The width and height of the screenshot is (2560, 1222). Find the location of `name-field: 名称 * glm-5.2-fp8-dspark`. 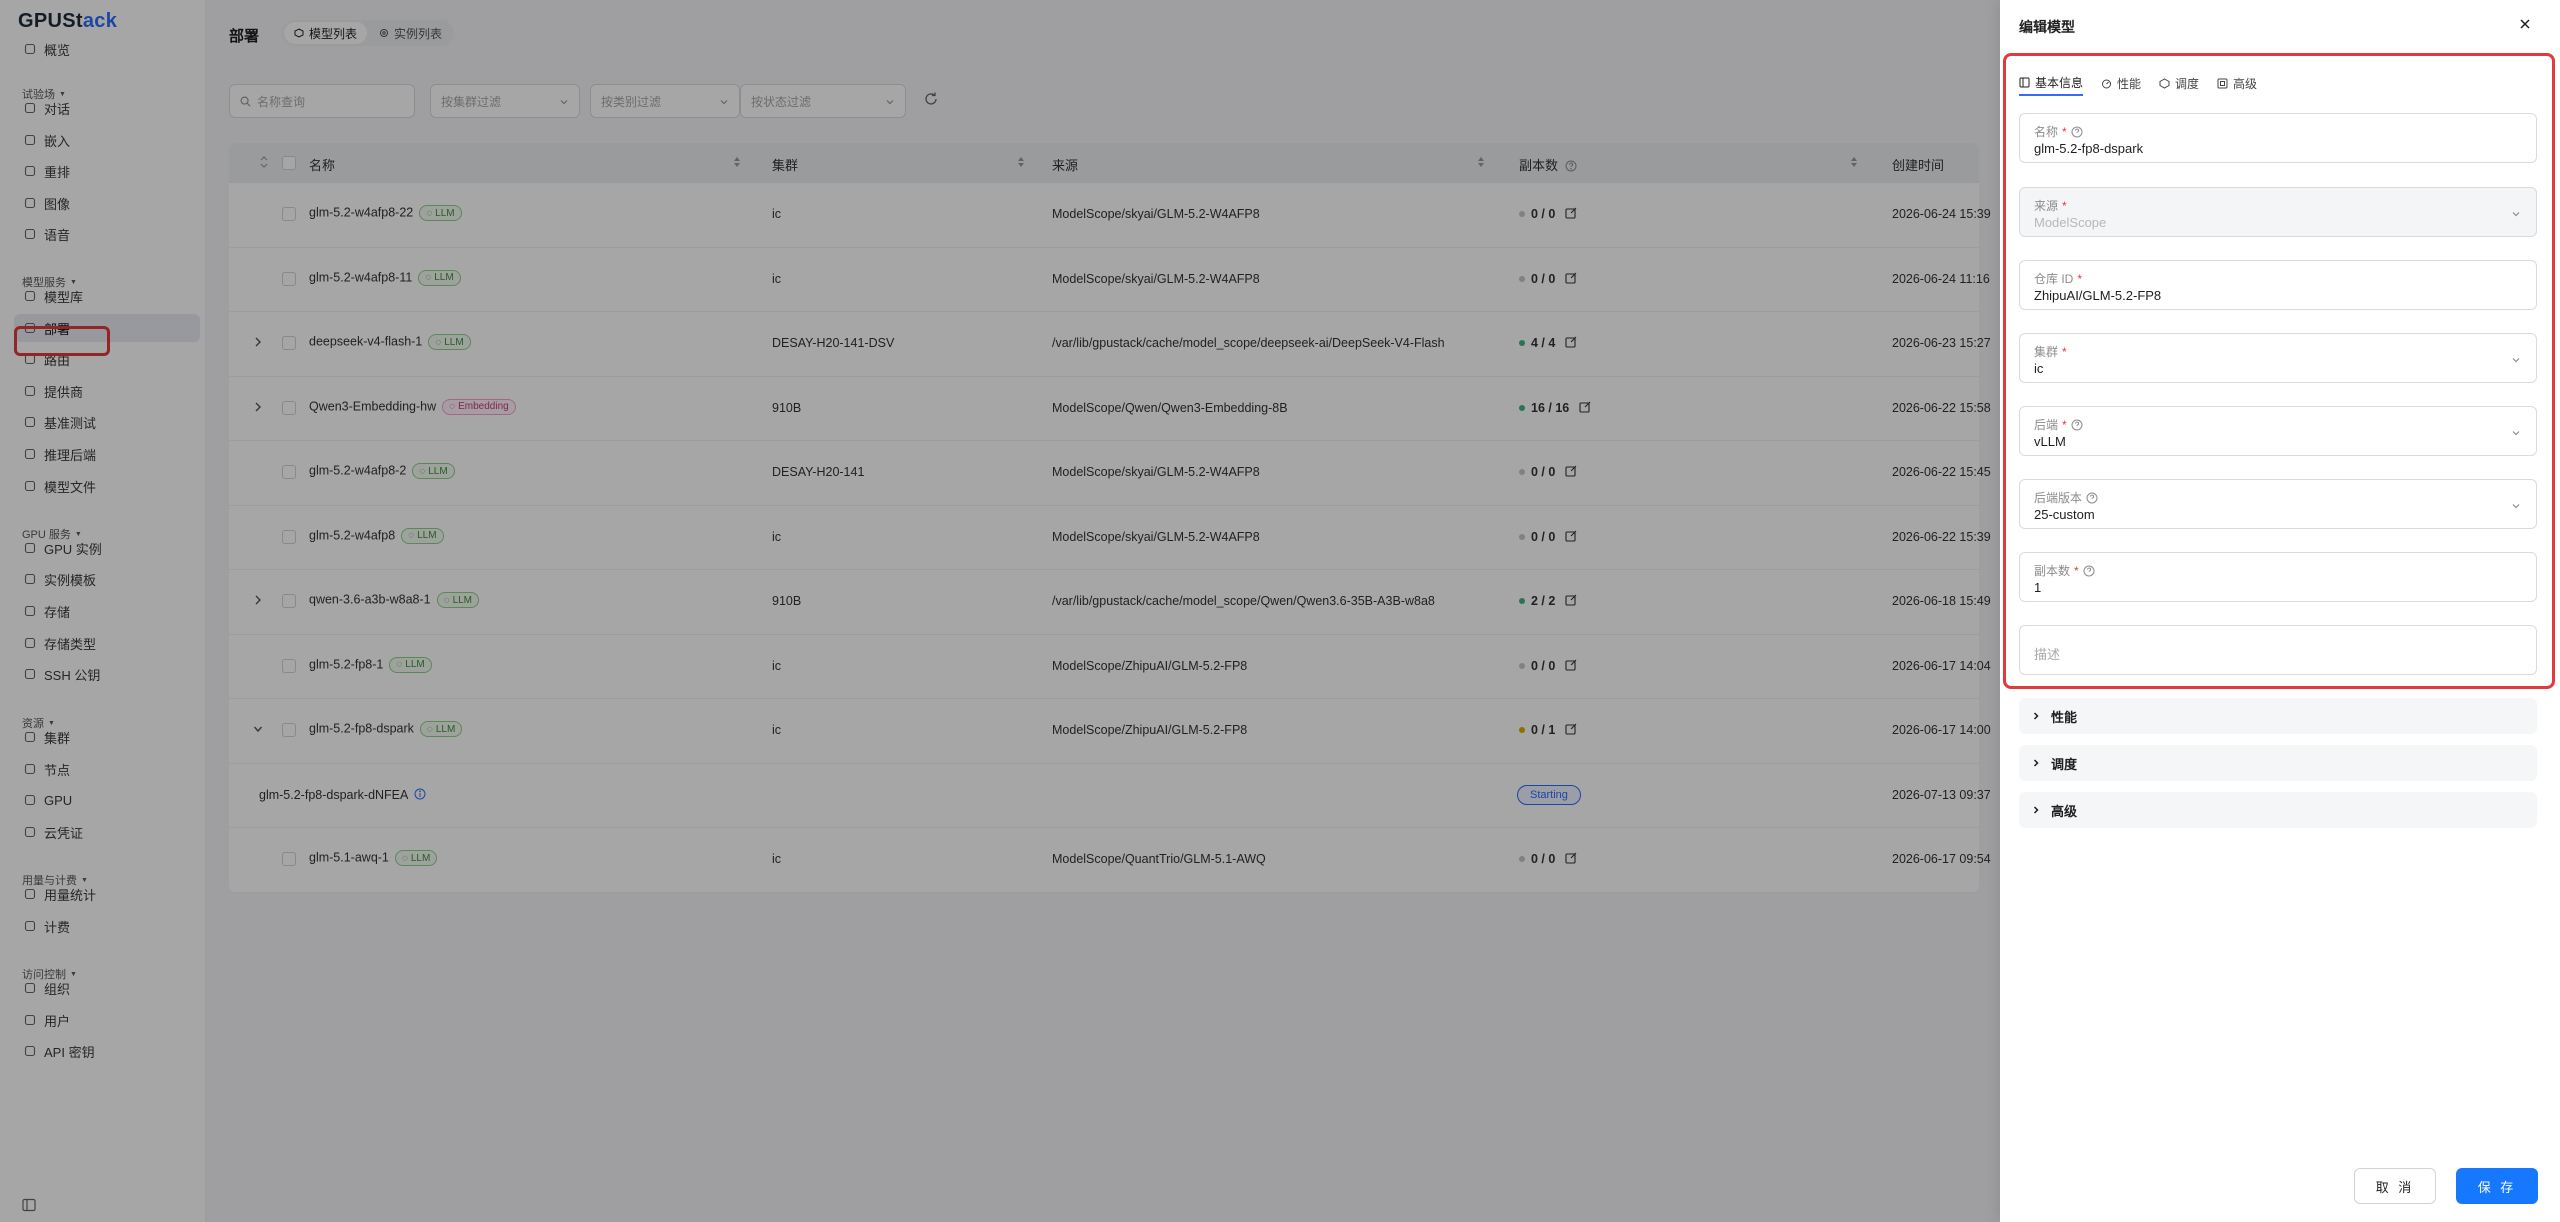

name-field: 名称 * glm-5.2-fp8-dspark is located at coordinates (2278, 138).